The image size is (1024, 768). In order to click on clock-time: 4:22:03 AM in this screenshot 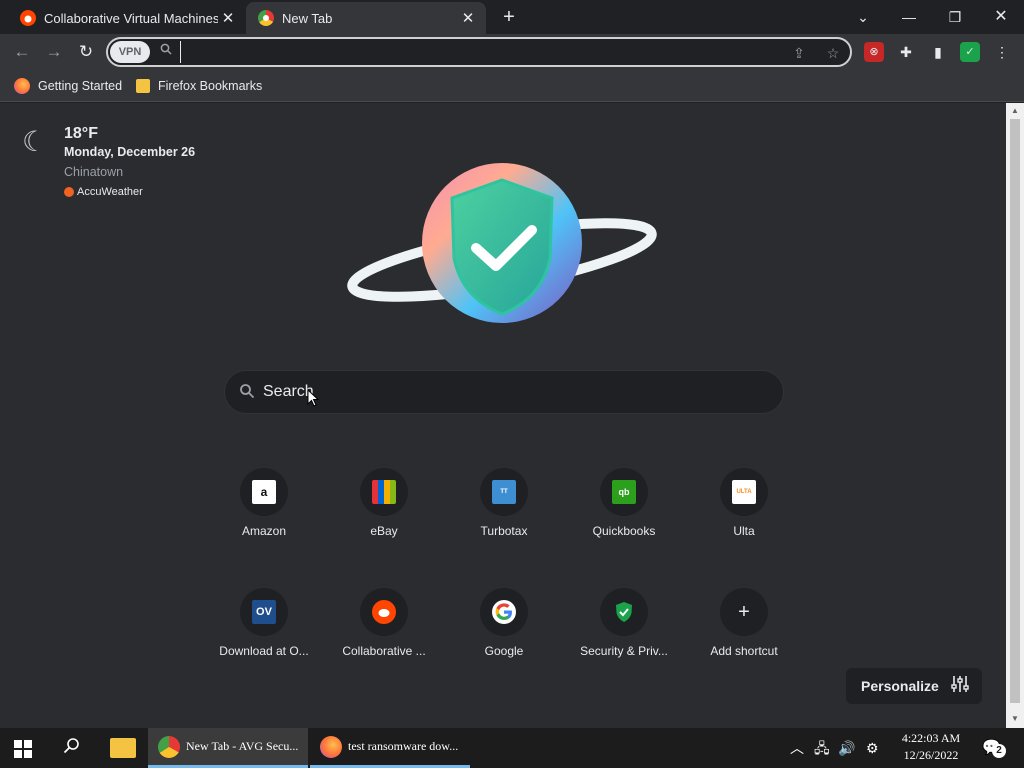, I will do `click(931, 738)`.